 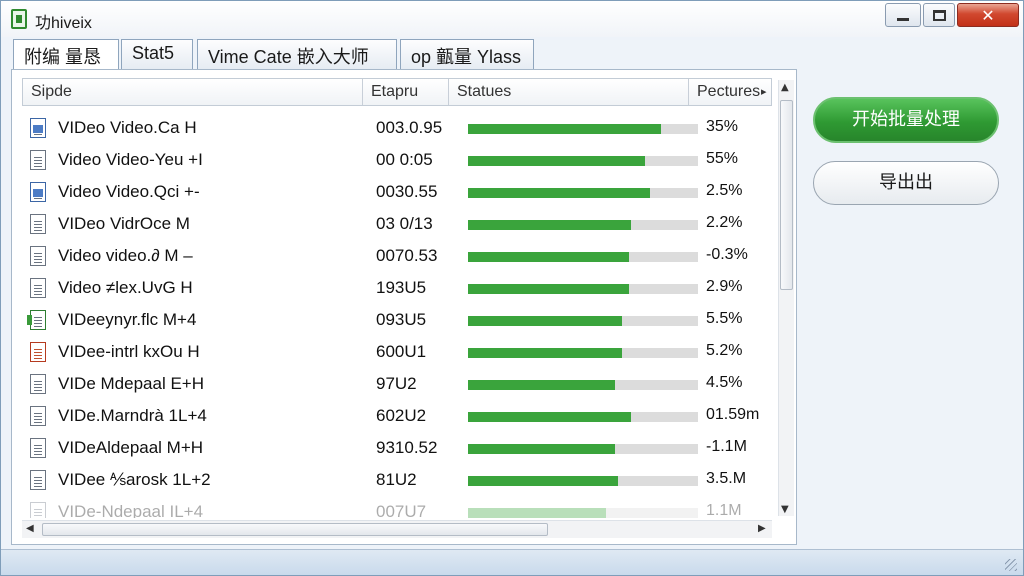 What do you see at coordinates (722, 158) in the screenshot?
I see `progress-label: 55%` at bounding box center [722, 158].